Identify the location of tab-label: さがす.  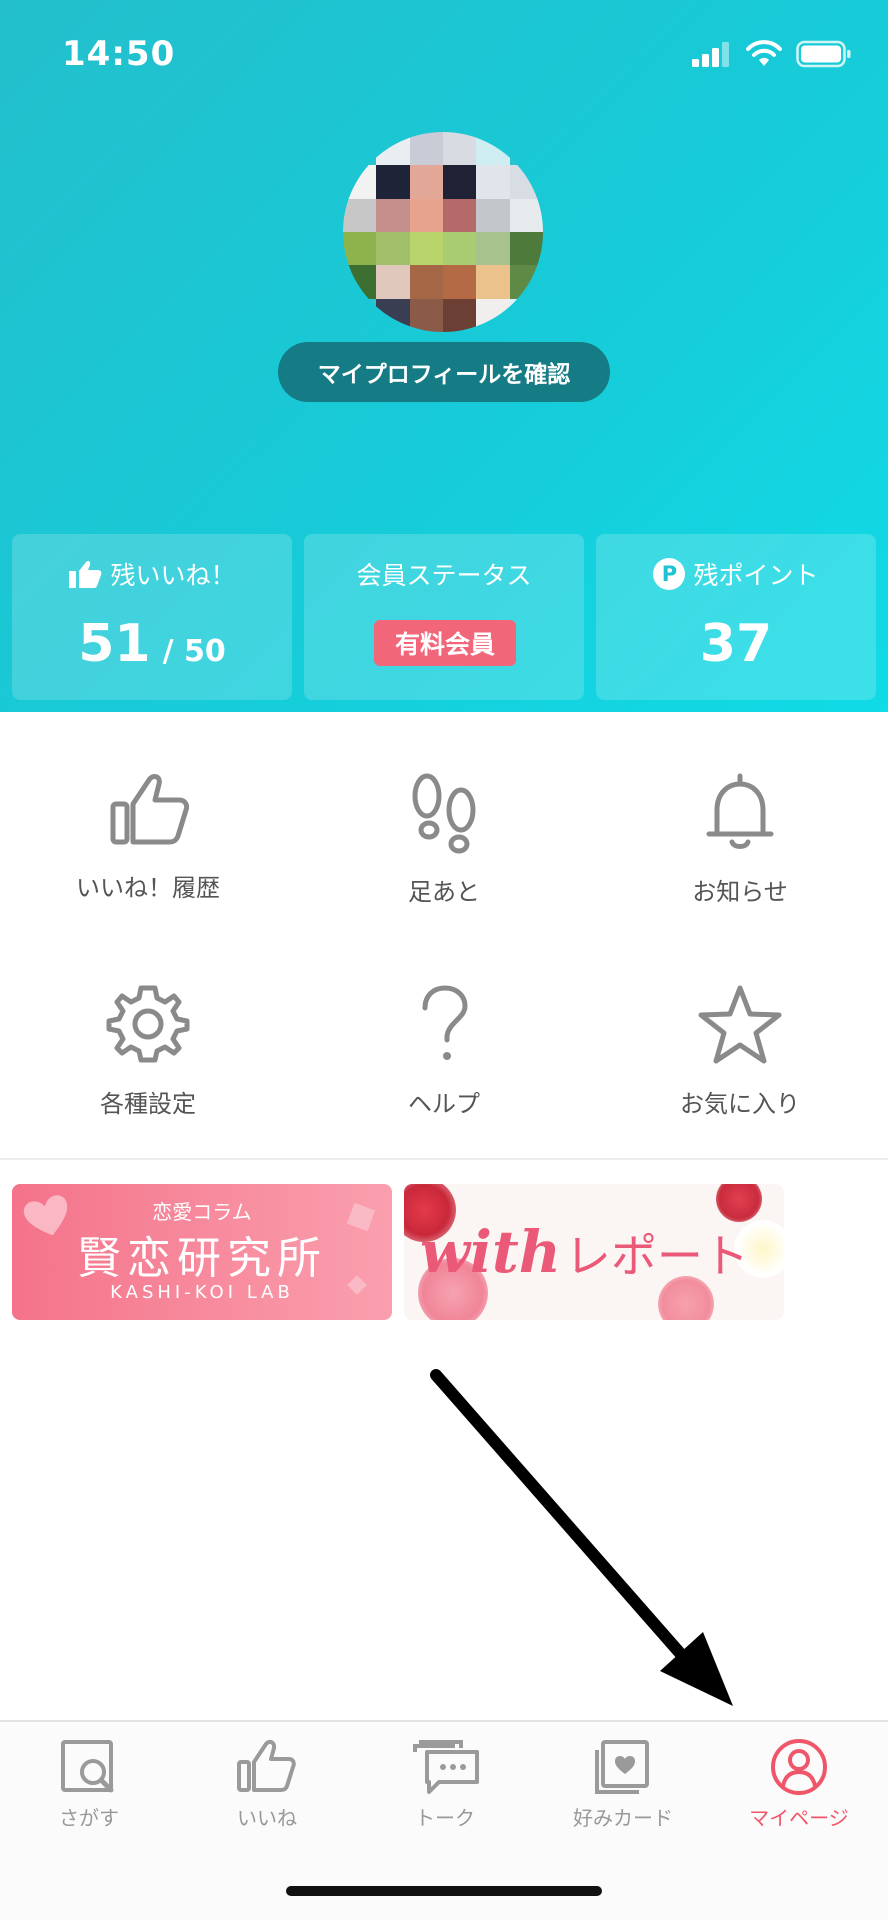
(89, 1818).